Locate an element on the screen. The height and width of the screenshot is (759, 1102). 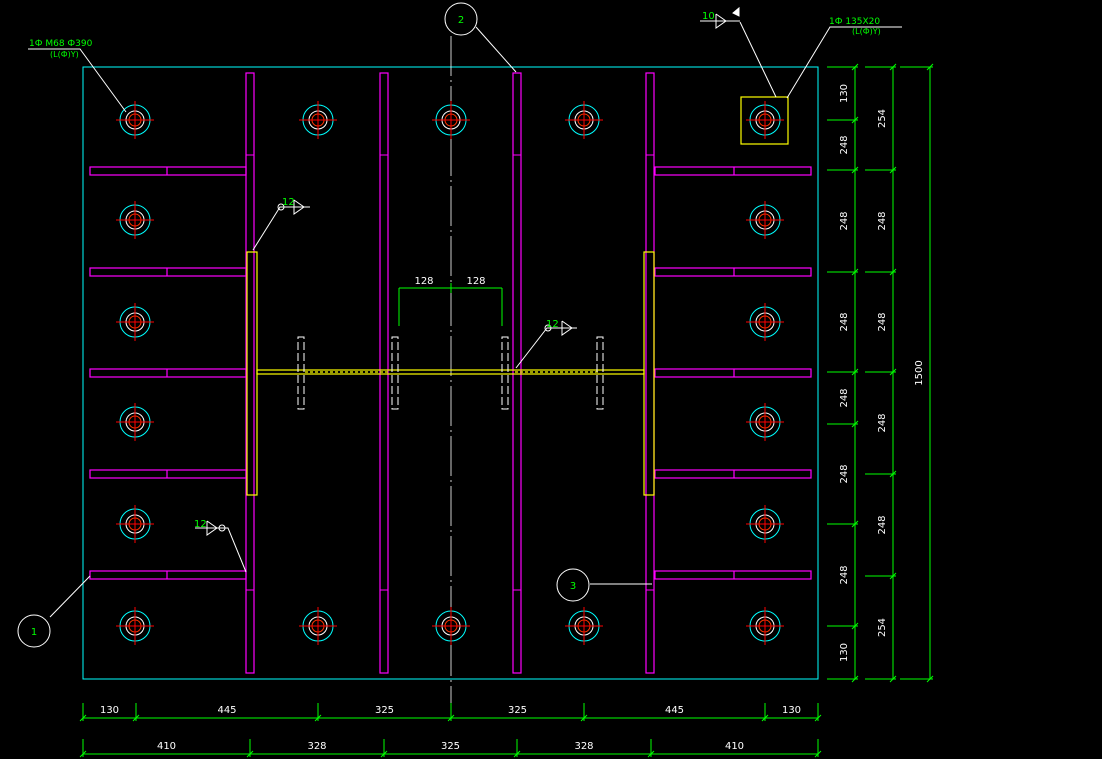
dim-center-right: 128 is located at coordinates (475, 281).